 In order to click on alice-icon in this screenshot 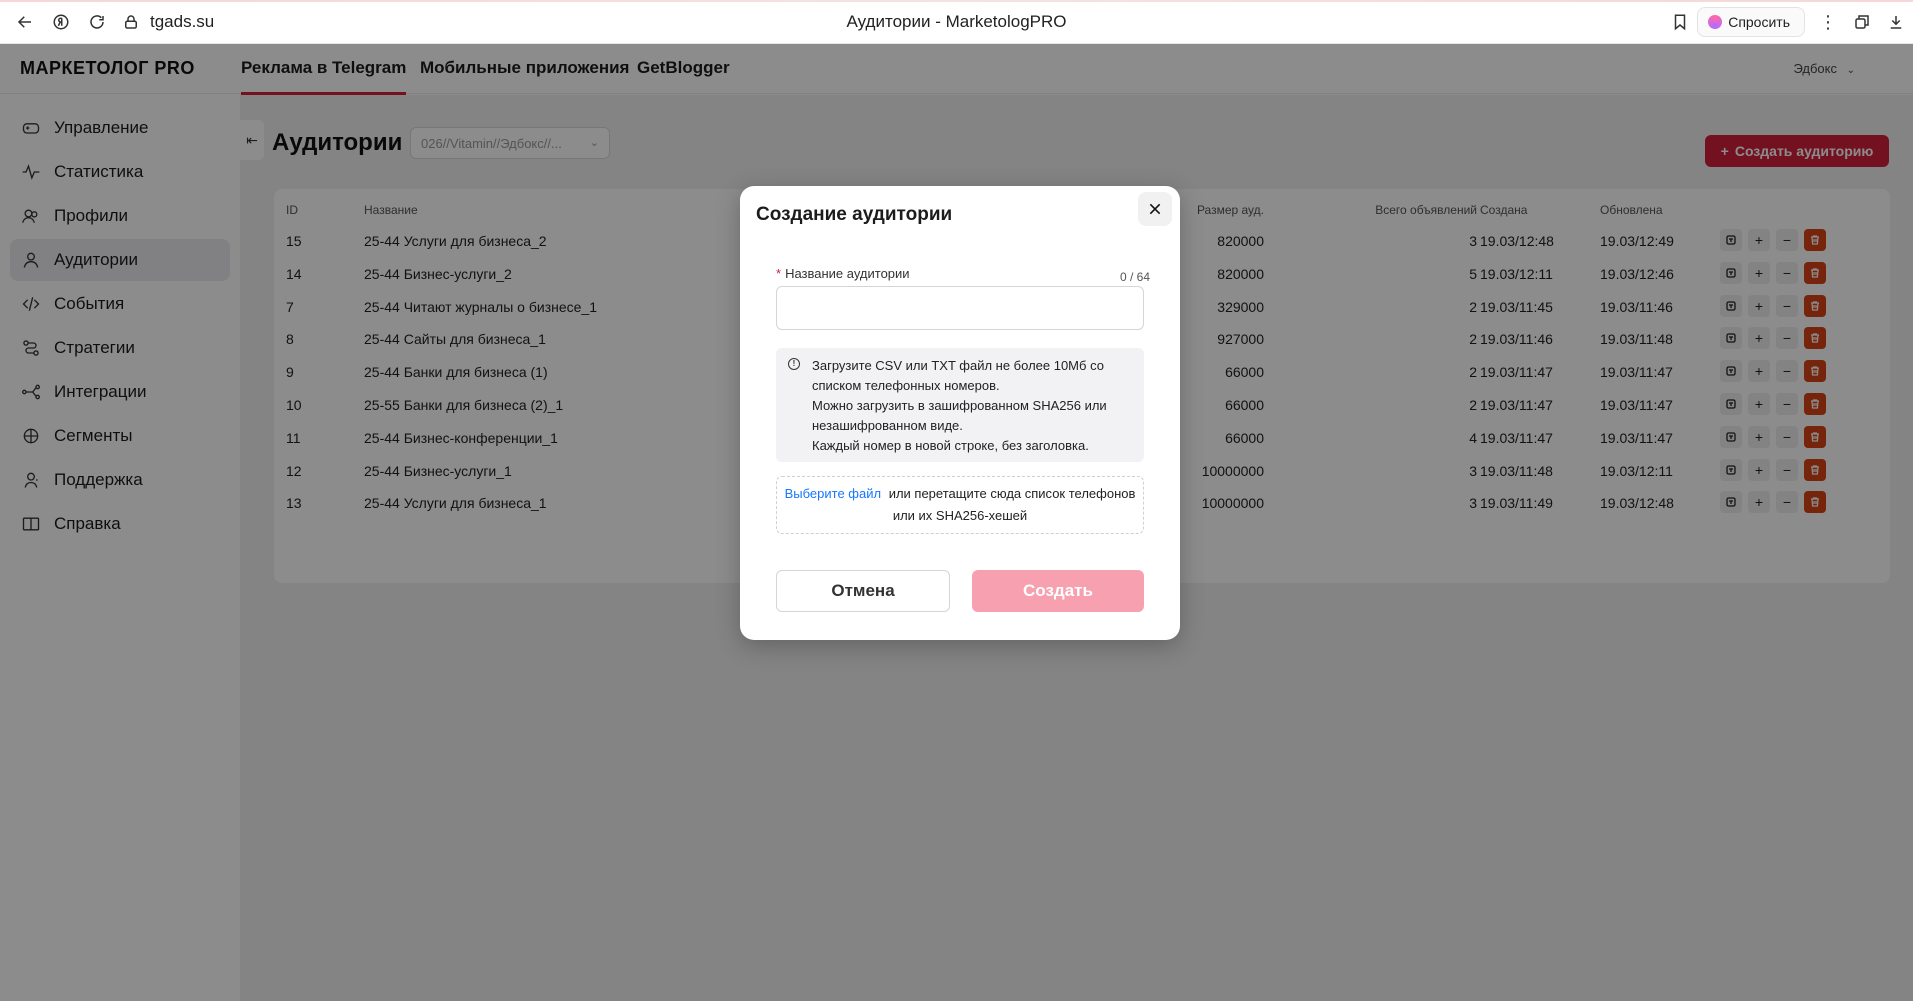, I will do `click(1715, 22)`.